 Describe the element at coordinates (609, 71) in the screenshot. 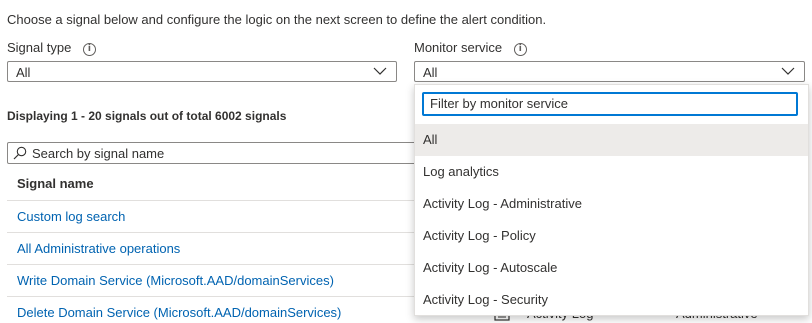

I see `monitor-service-select: All` at that location.